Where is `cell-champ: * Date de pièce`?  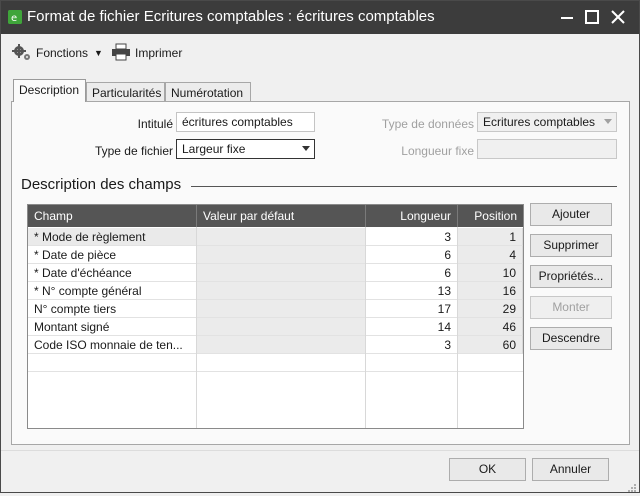
cell-champ: * Date de pièce is located at coordinates (112, 255).